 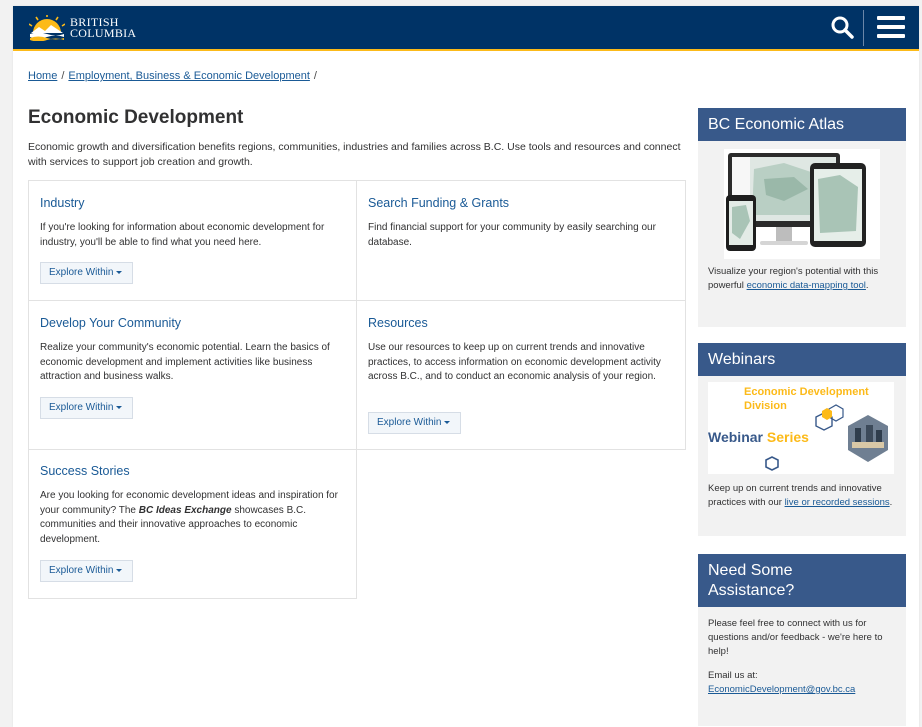 I want to click on header-divider, so click(x=863, y=28).